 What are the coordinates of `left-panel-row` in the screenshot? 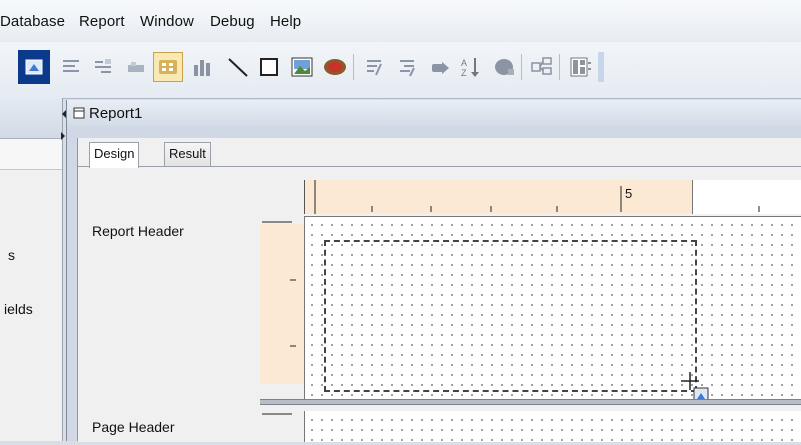 It's located at (31, 154).